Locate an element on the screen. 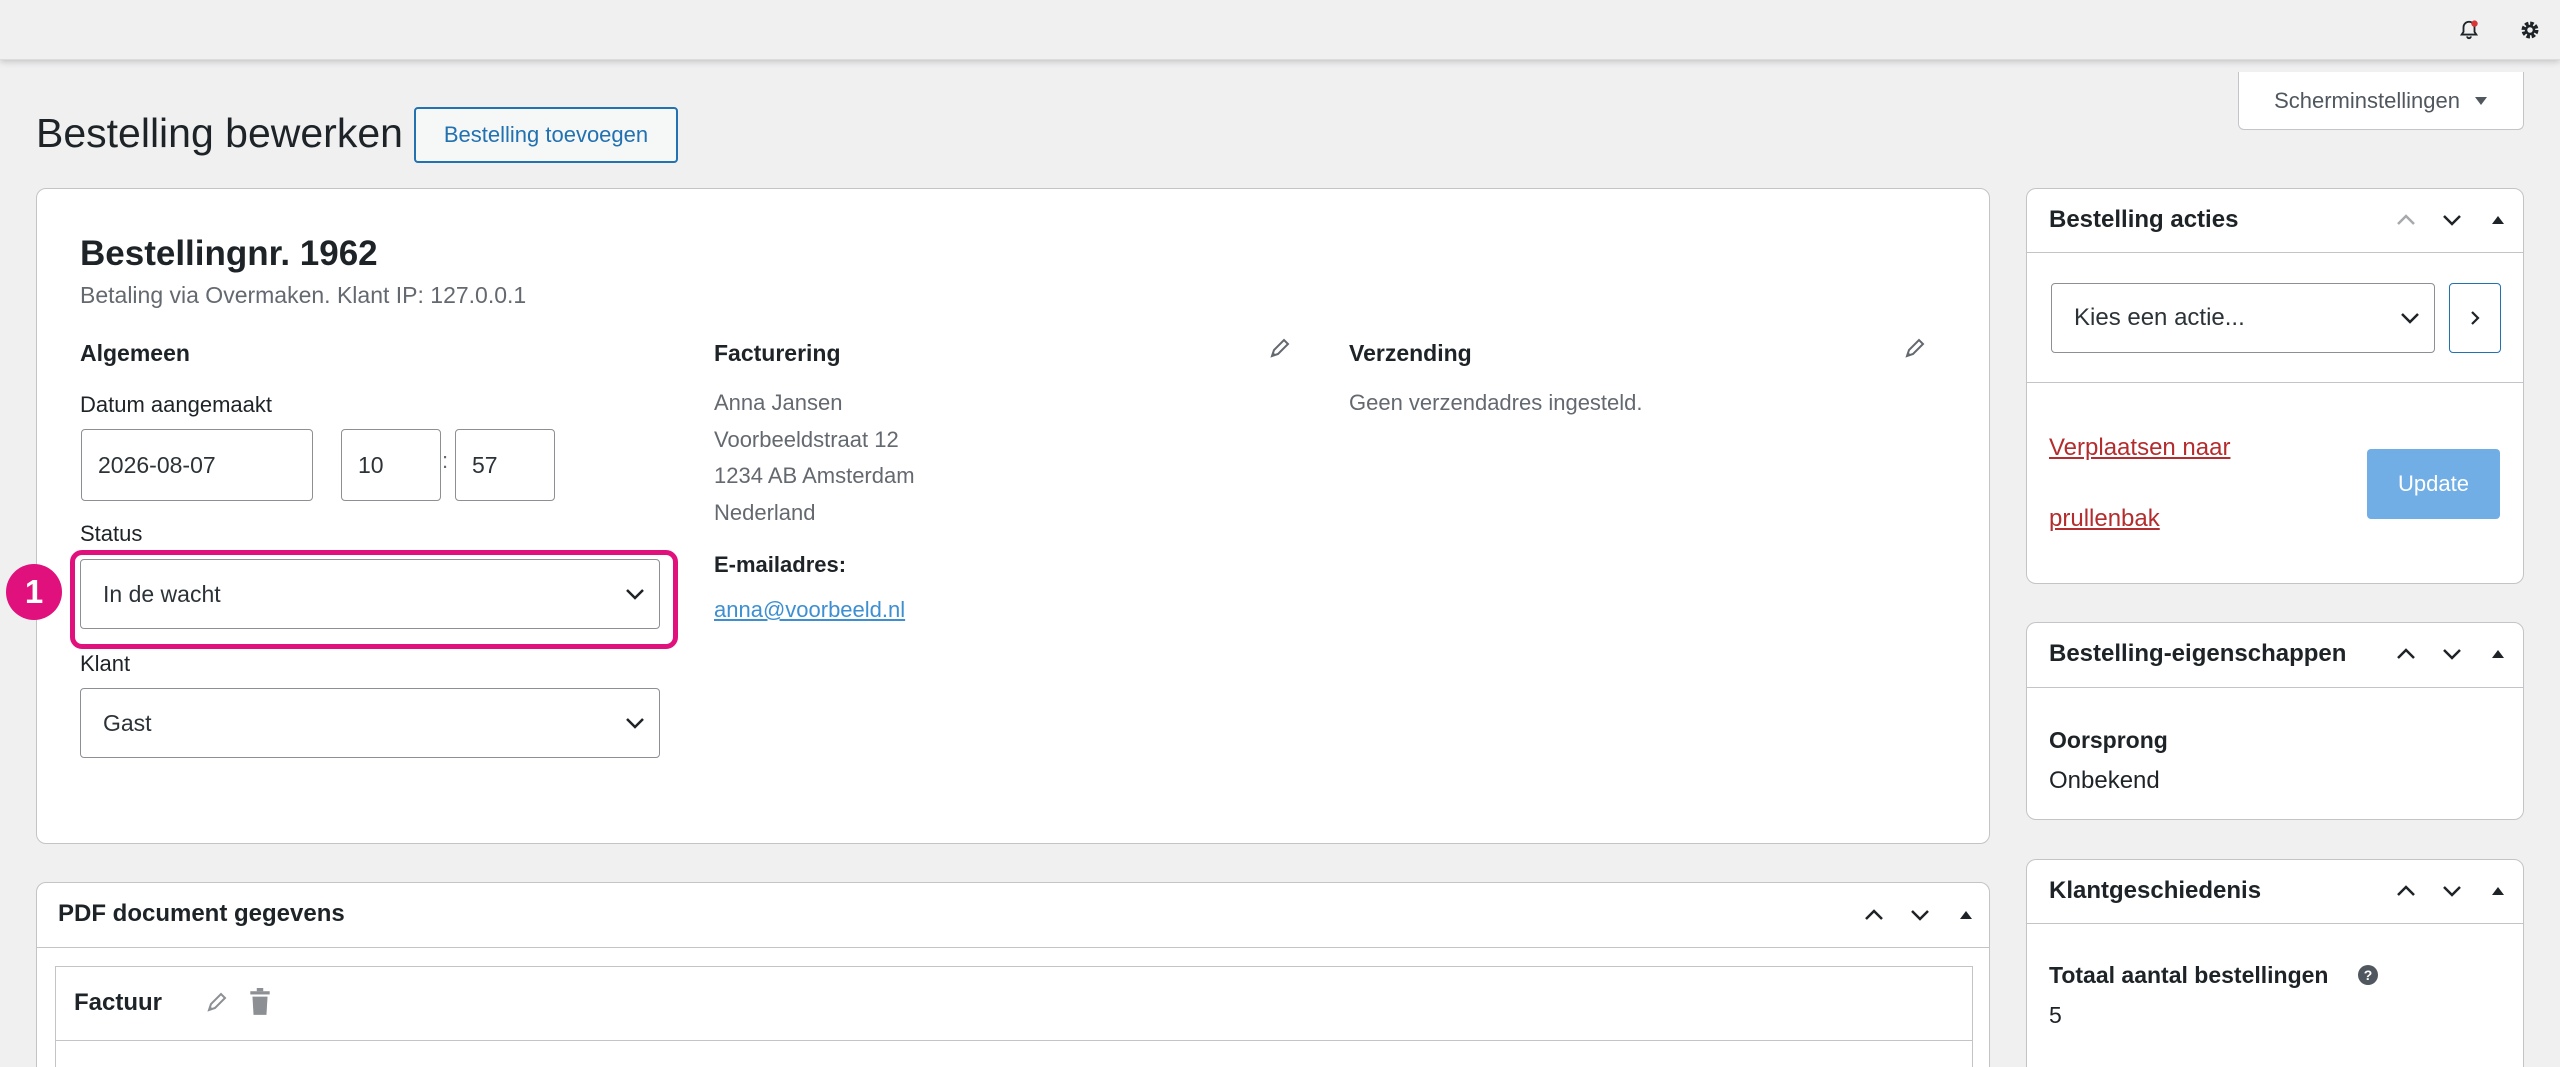  email-label: E-mailadres: is located at coordinates (780, 564).